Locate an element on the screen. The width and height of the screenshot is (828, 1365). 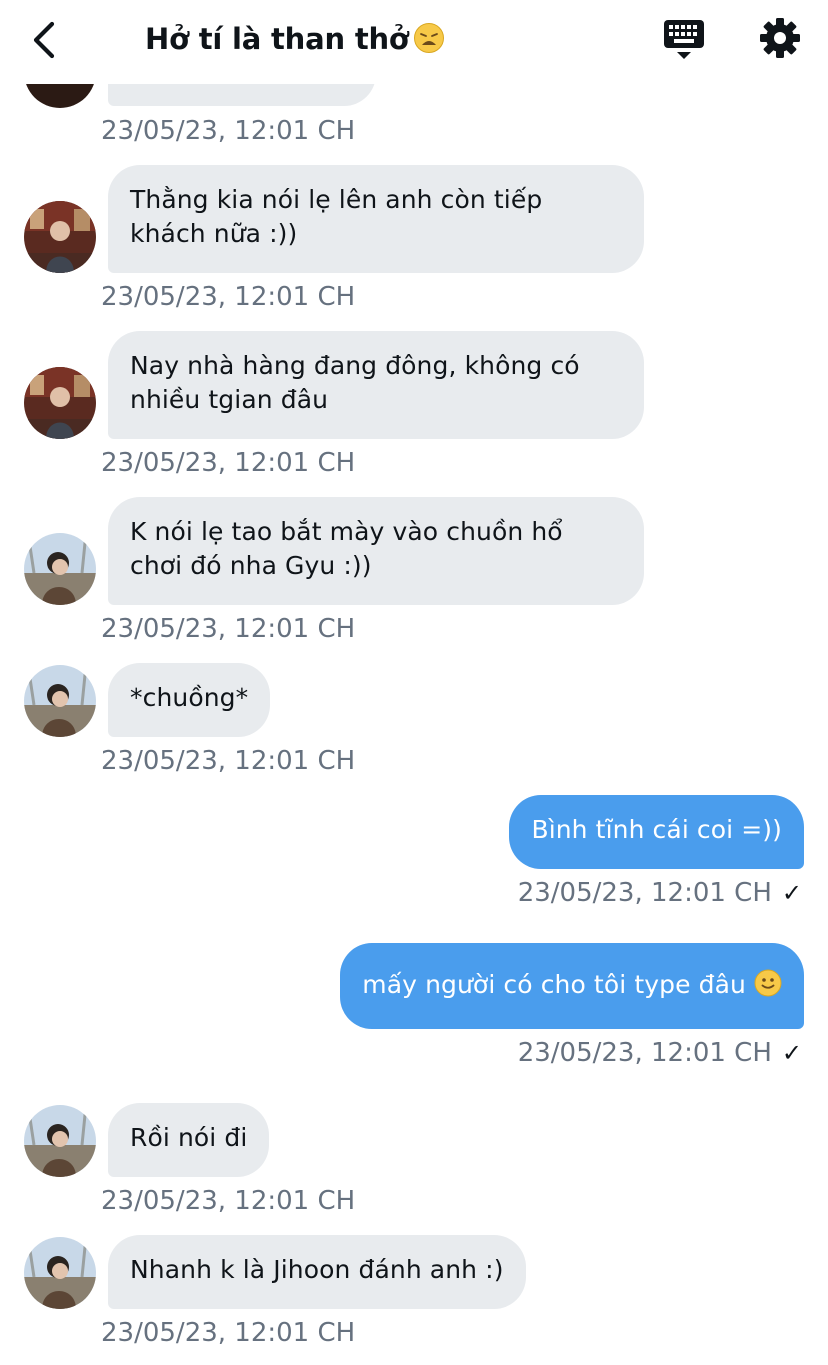
message-text: Bình tĩnh cái coi =)) is located at coordinates (656, 829).